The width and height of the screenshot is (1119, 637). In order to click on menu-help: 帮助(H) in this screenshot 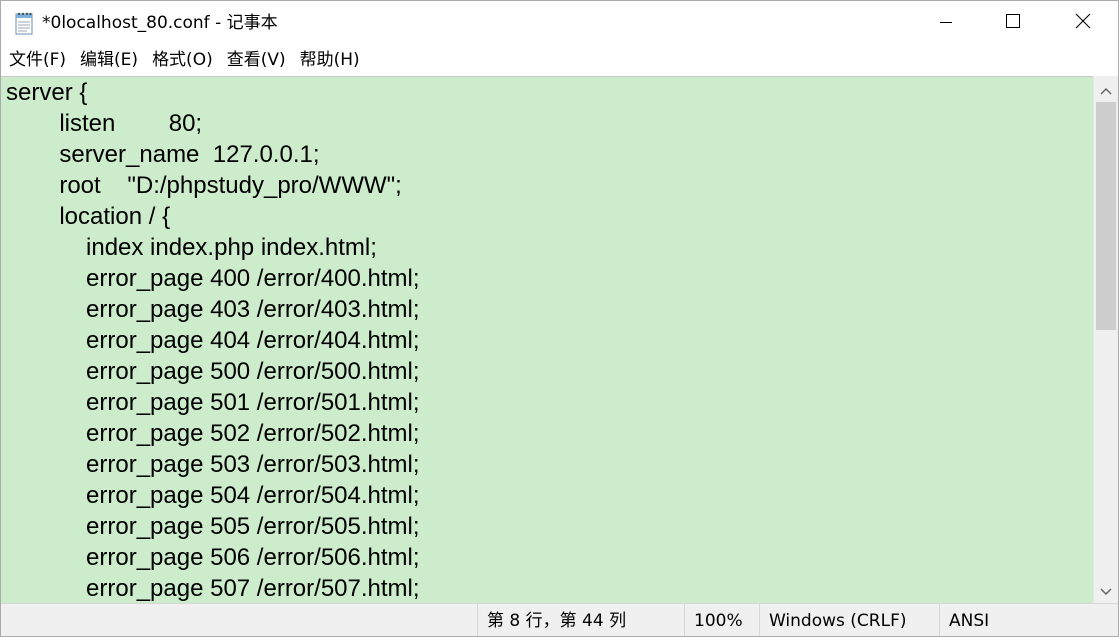, I will do `click(330, 60)`.